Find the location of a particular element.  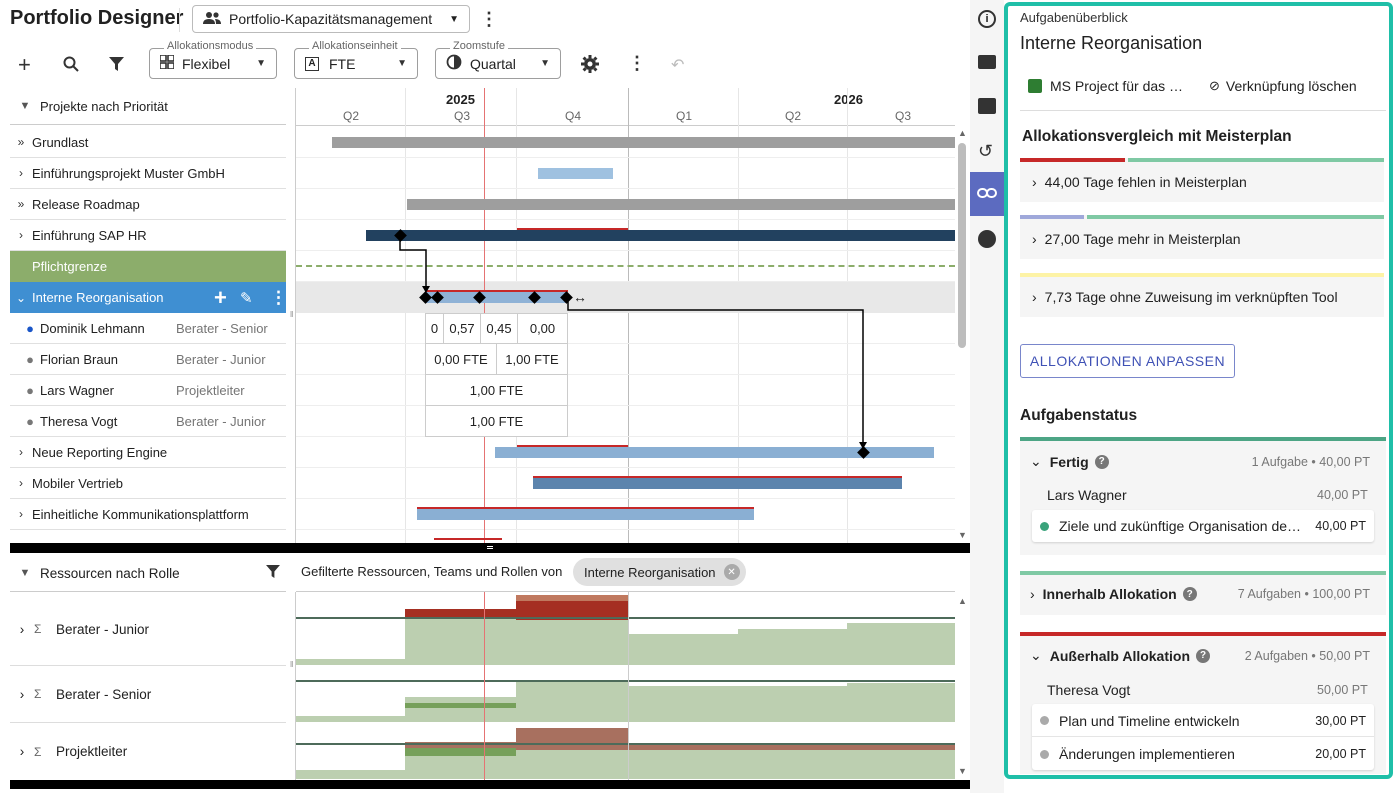

project-row-muster: › Einführungsprojekt Muster GmbH is located at coordinates (148, 173).